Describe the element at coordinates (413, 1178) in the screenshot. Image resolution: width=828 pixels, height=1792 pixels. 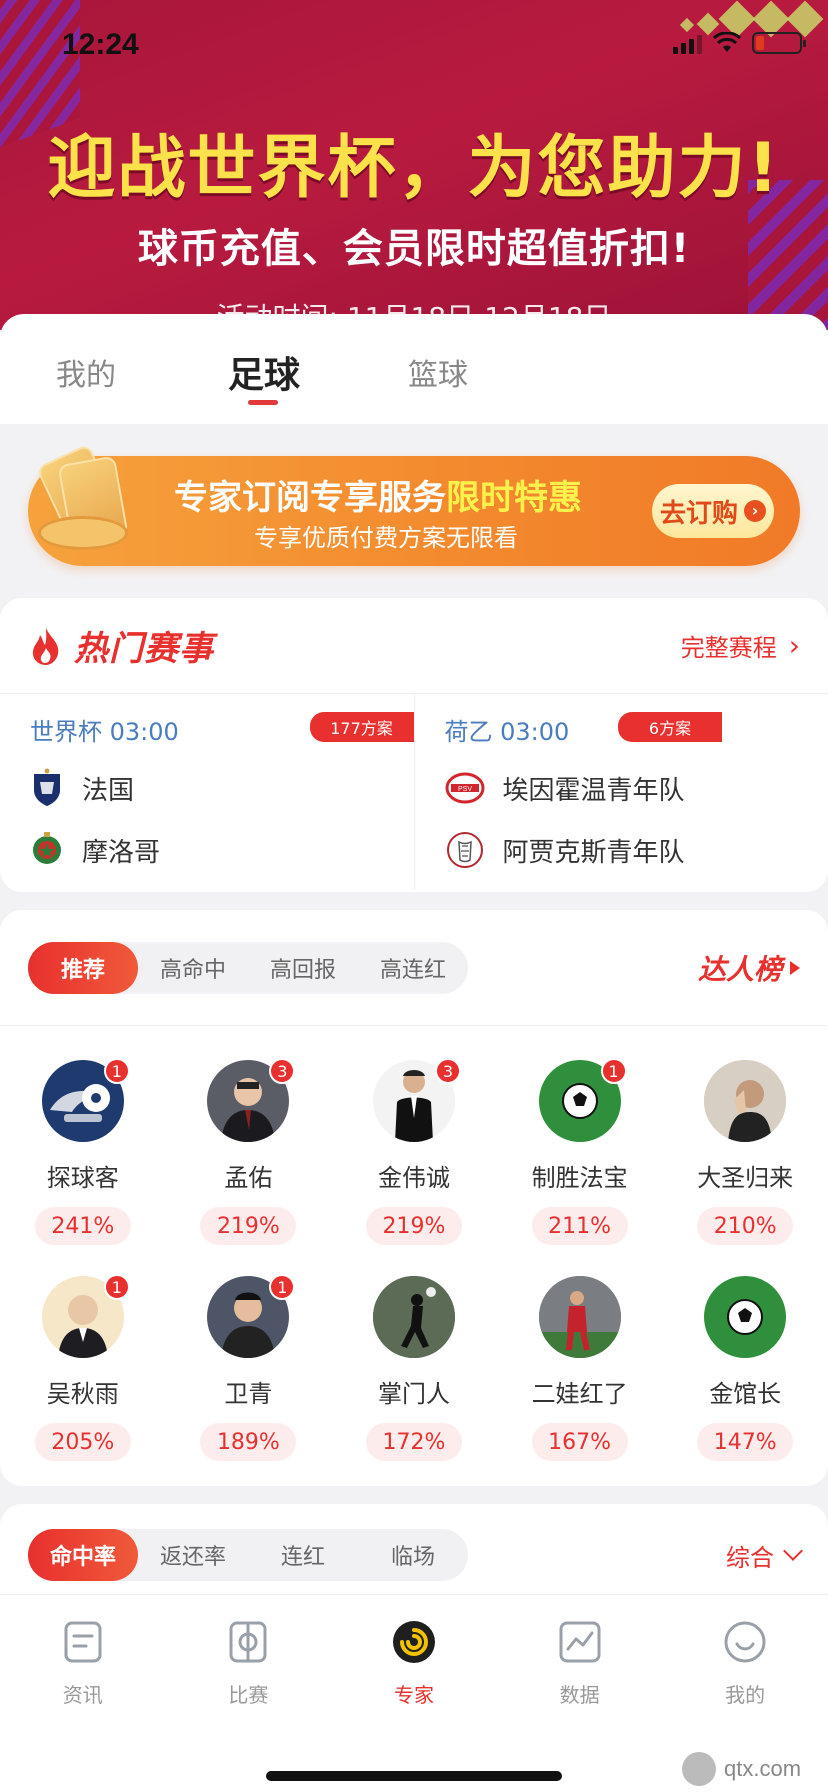
I see `expert-name: 金伟诚` at that location.